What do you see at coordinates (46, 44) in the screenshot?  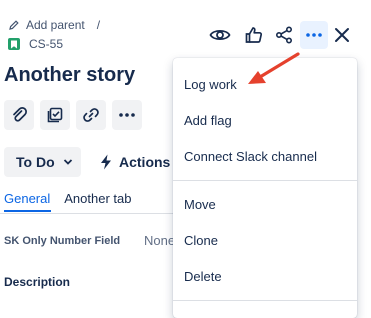 I see `issue-key-link: CS-55` at bounding box center [46, 44].